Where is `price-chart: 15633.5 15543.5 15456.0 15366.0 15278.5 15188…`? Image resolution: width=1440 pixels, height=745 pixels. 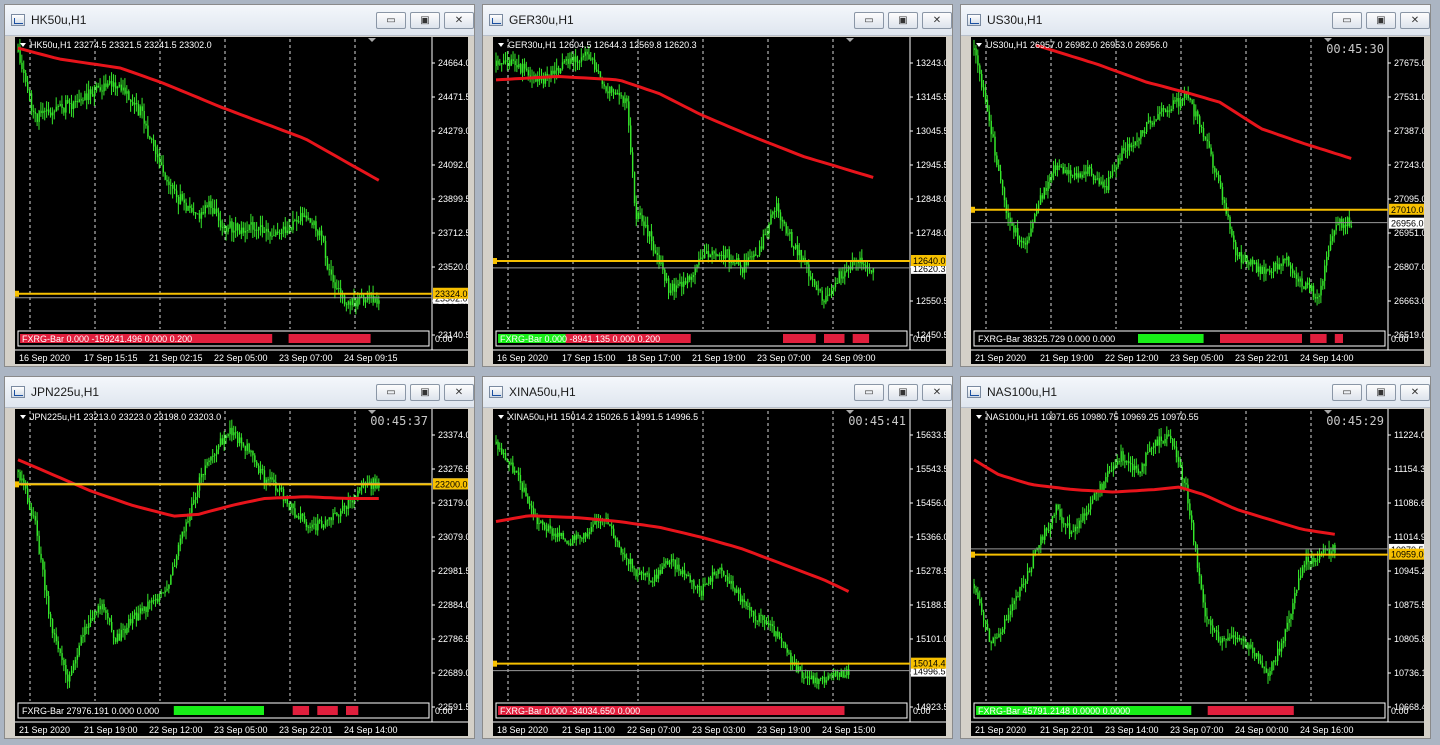
price-chart: 15633.5 15543.5 15456.0 15366.0 15278.5 15188… is located at coordinates (719, 572).